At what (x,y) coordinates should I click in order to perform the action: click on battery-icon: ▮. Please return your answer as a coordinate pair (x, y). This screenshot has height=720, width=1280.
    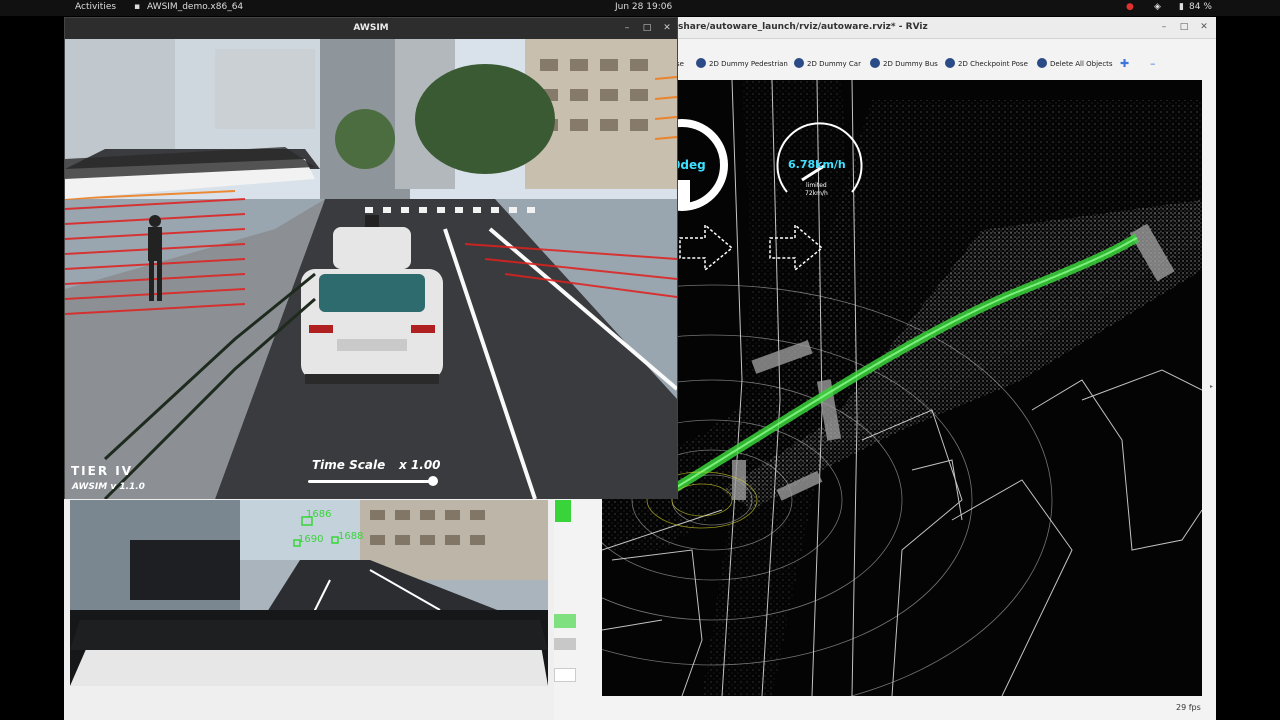
    Looking at the image, I should click on (1181, 7).